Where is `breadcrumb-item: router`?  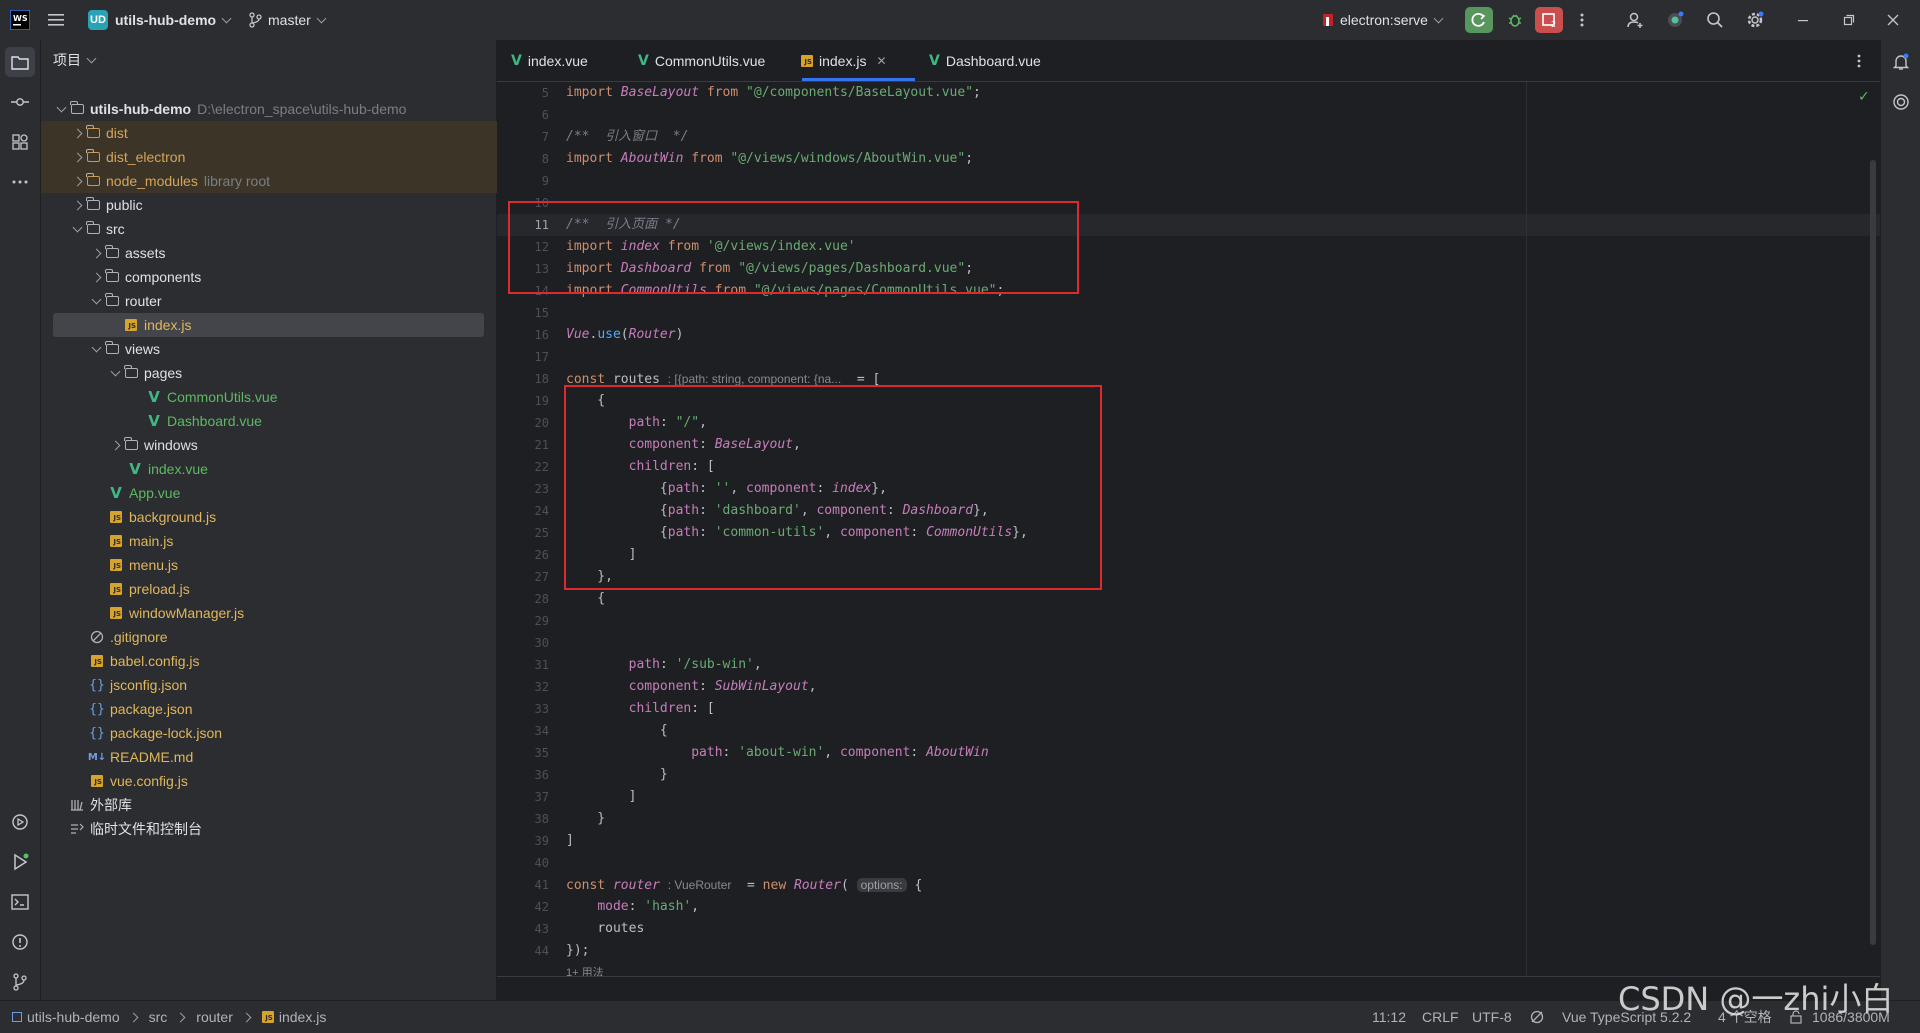 breadcrumb-item: router is located at coordinates (214, 1017).